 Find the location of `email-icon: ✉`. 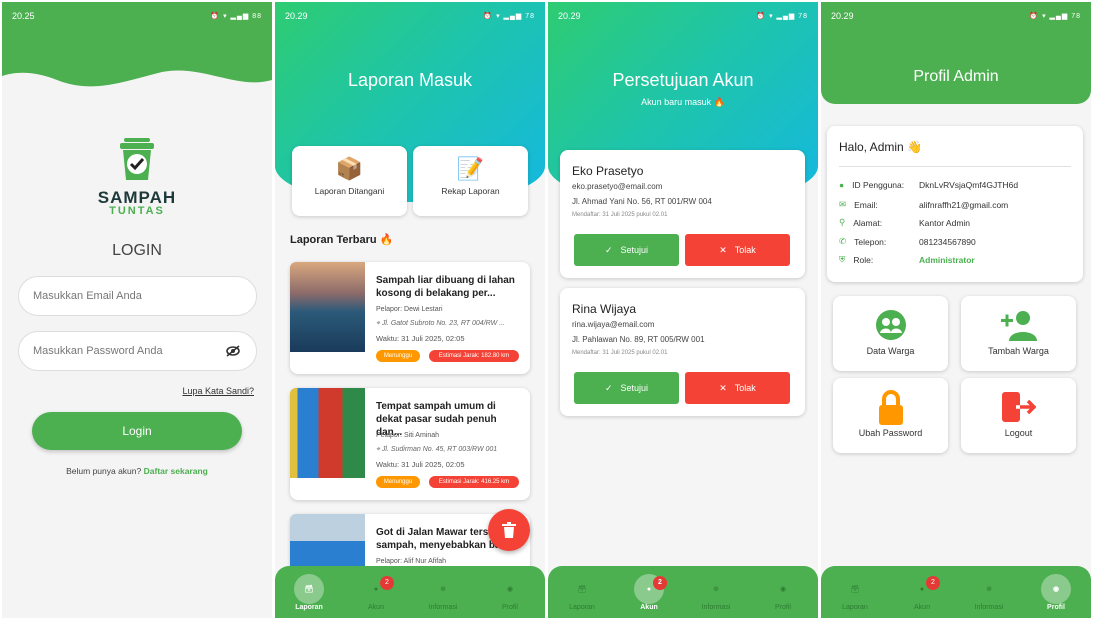

email-icon: ✉ is located at coordinates (843, 204).